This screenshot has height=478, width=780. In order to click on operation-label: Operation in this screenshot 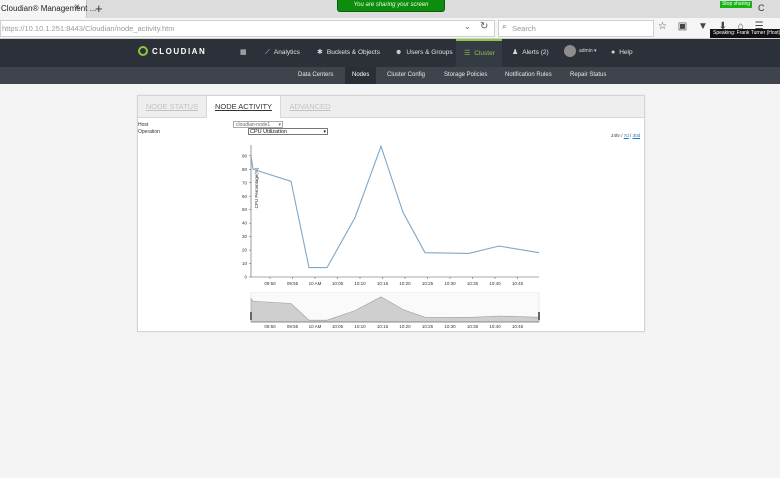, I will do `click(149, 132)`.